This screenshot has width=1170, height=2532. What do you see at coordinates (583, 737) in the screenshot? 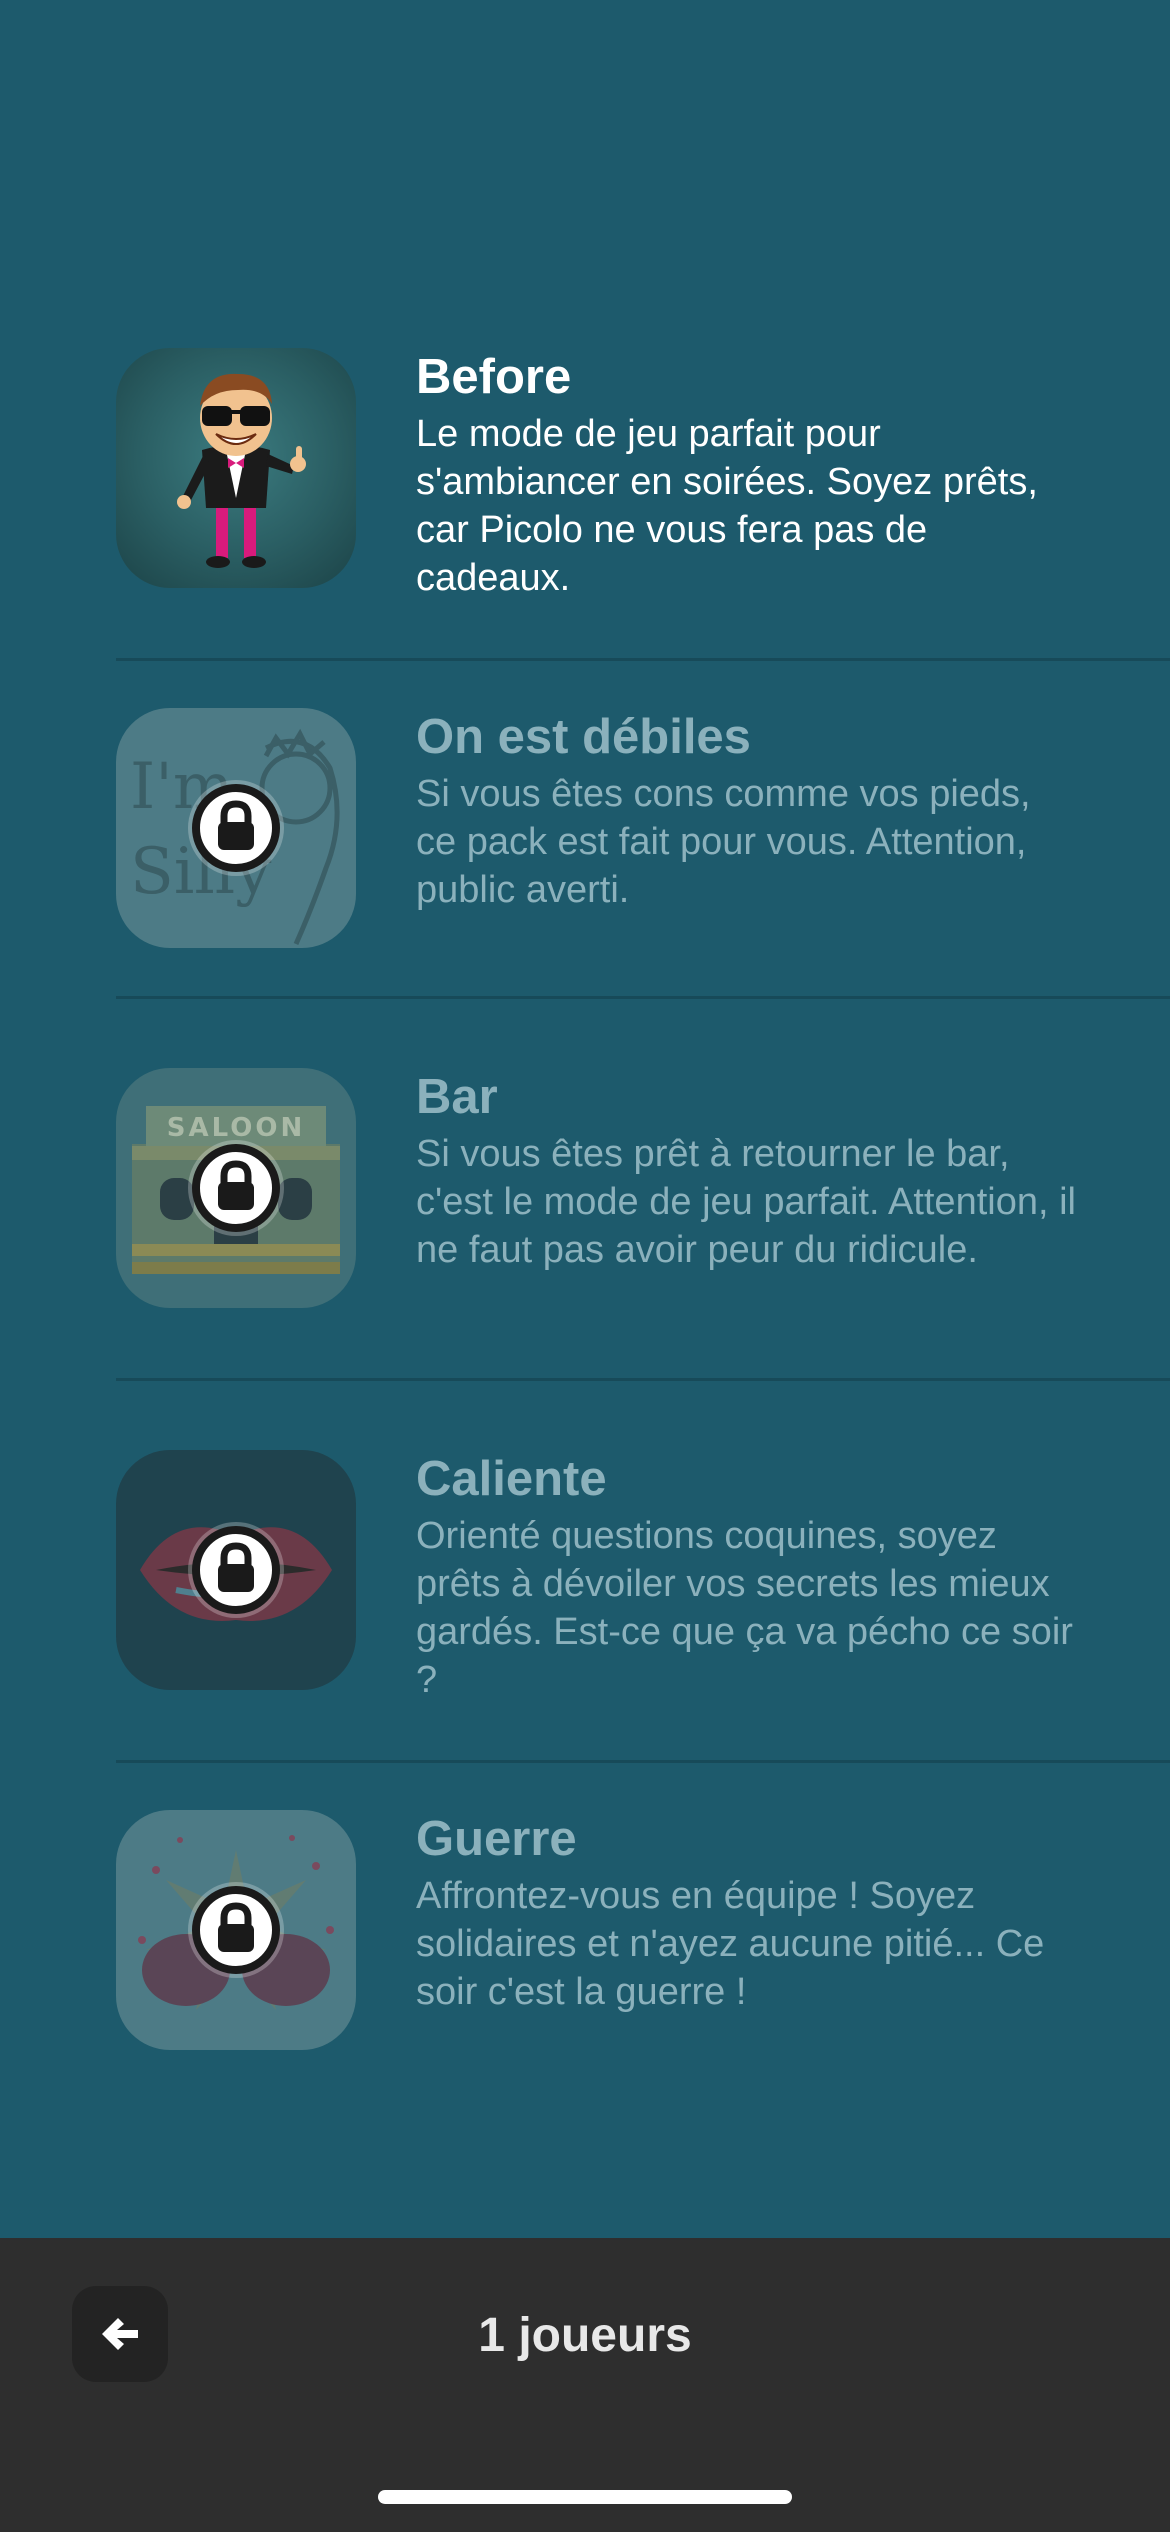
I see `pack-title: On est débiles` at bounding box center [583, 737].